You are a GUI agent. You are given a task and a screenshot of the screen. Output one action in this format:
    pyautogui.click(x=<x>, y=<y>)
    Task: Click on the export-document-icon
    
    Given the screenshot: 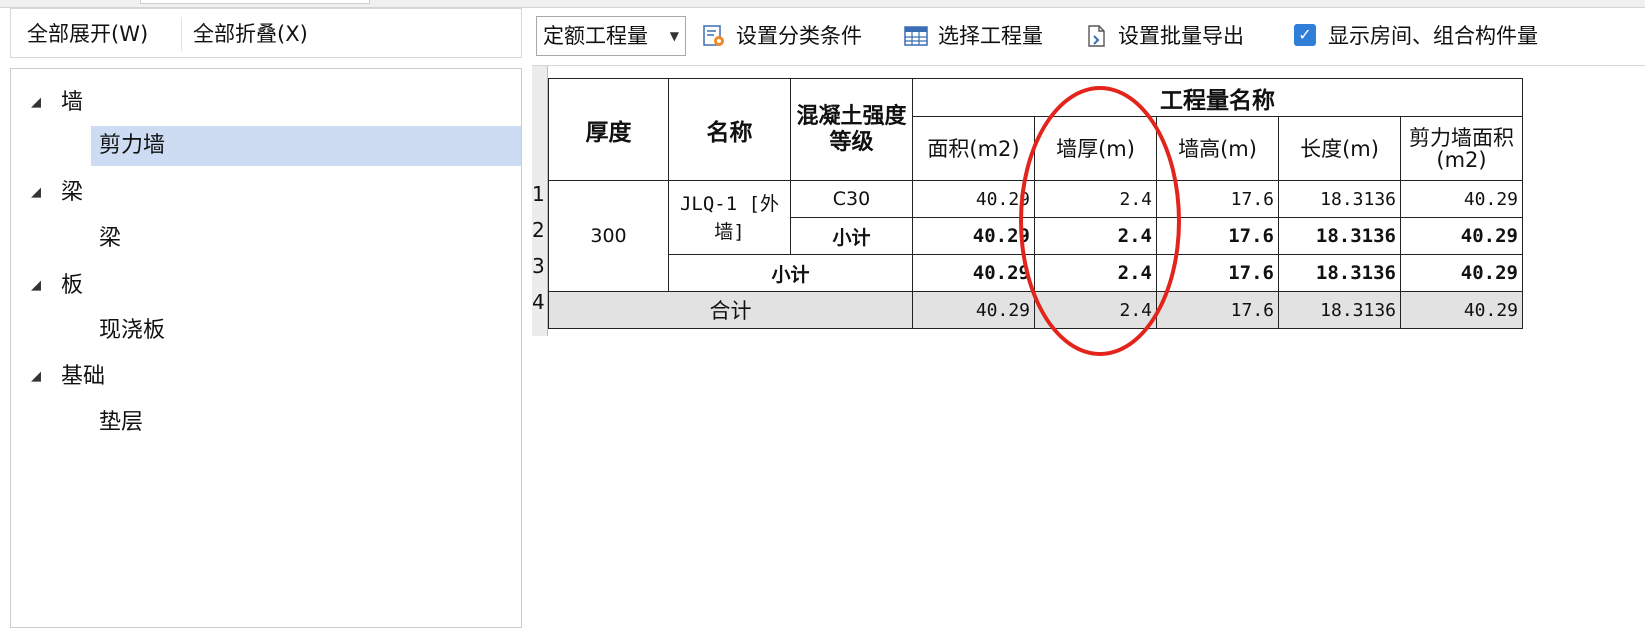 What is the action you would take?
    pyautogui.click(x=1096, y=36)
    